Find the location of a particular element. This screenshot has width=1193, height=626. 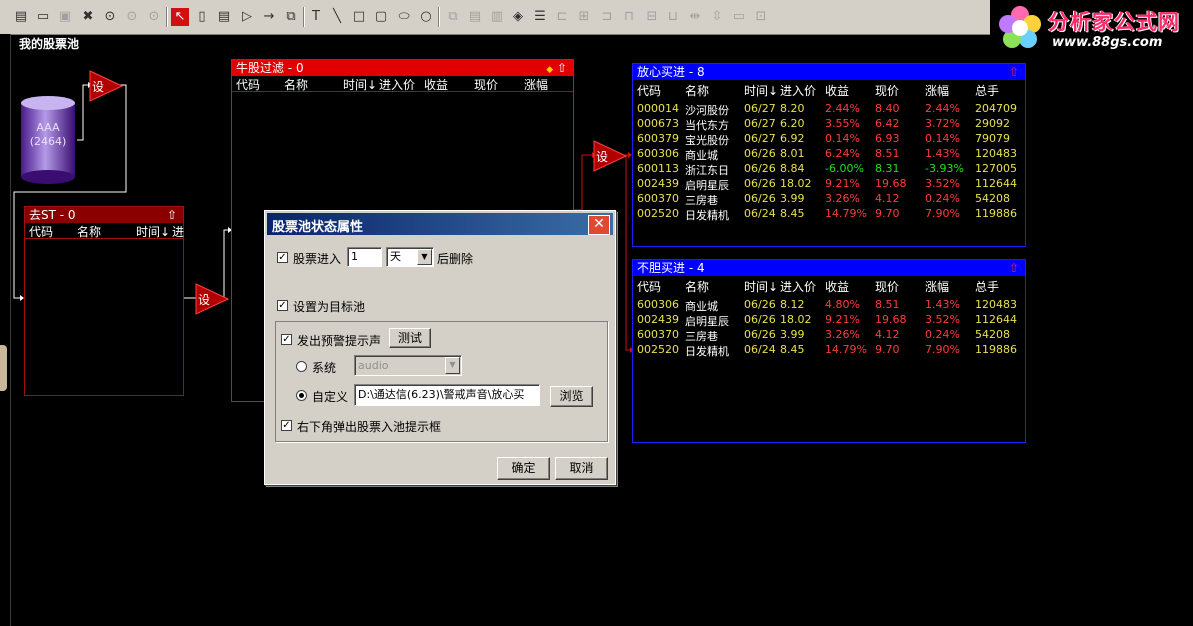

panel-header: 不胆买进 - 4 ⇧ is located at coordinates (829, 268).